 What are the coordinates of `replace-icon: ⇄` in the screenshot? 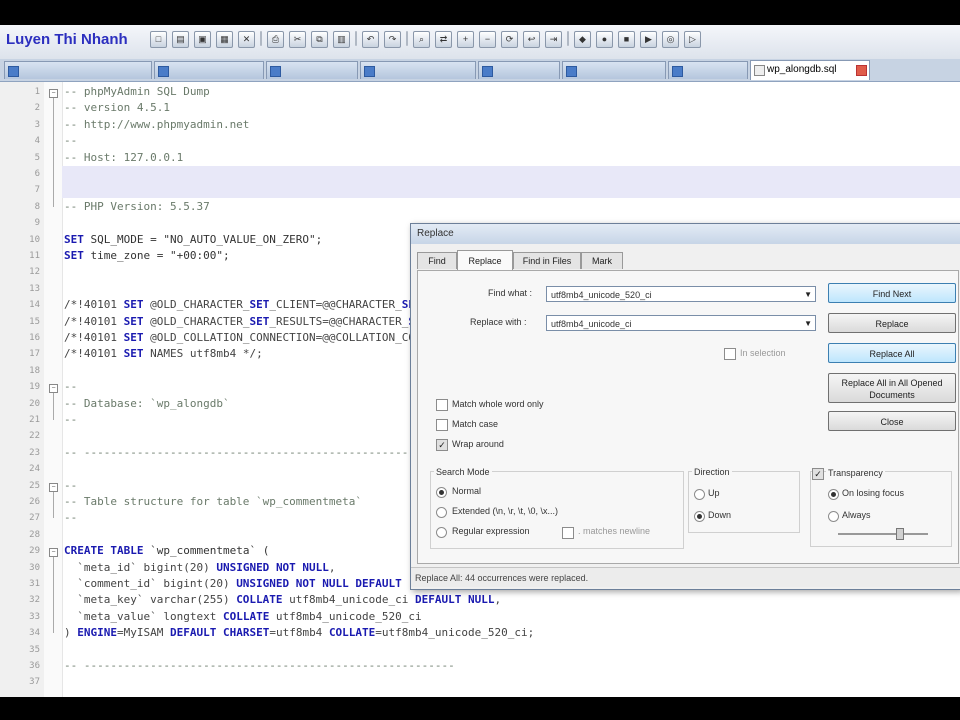 It's located at (443, 39).